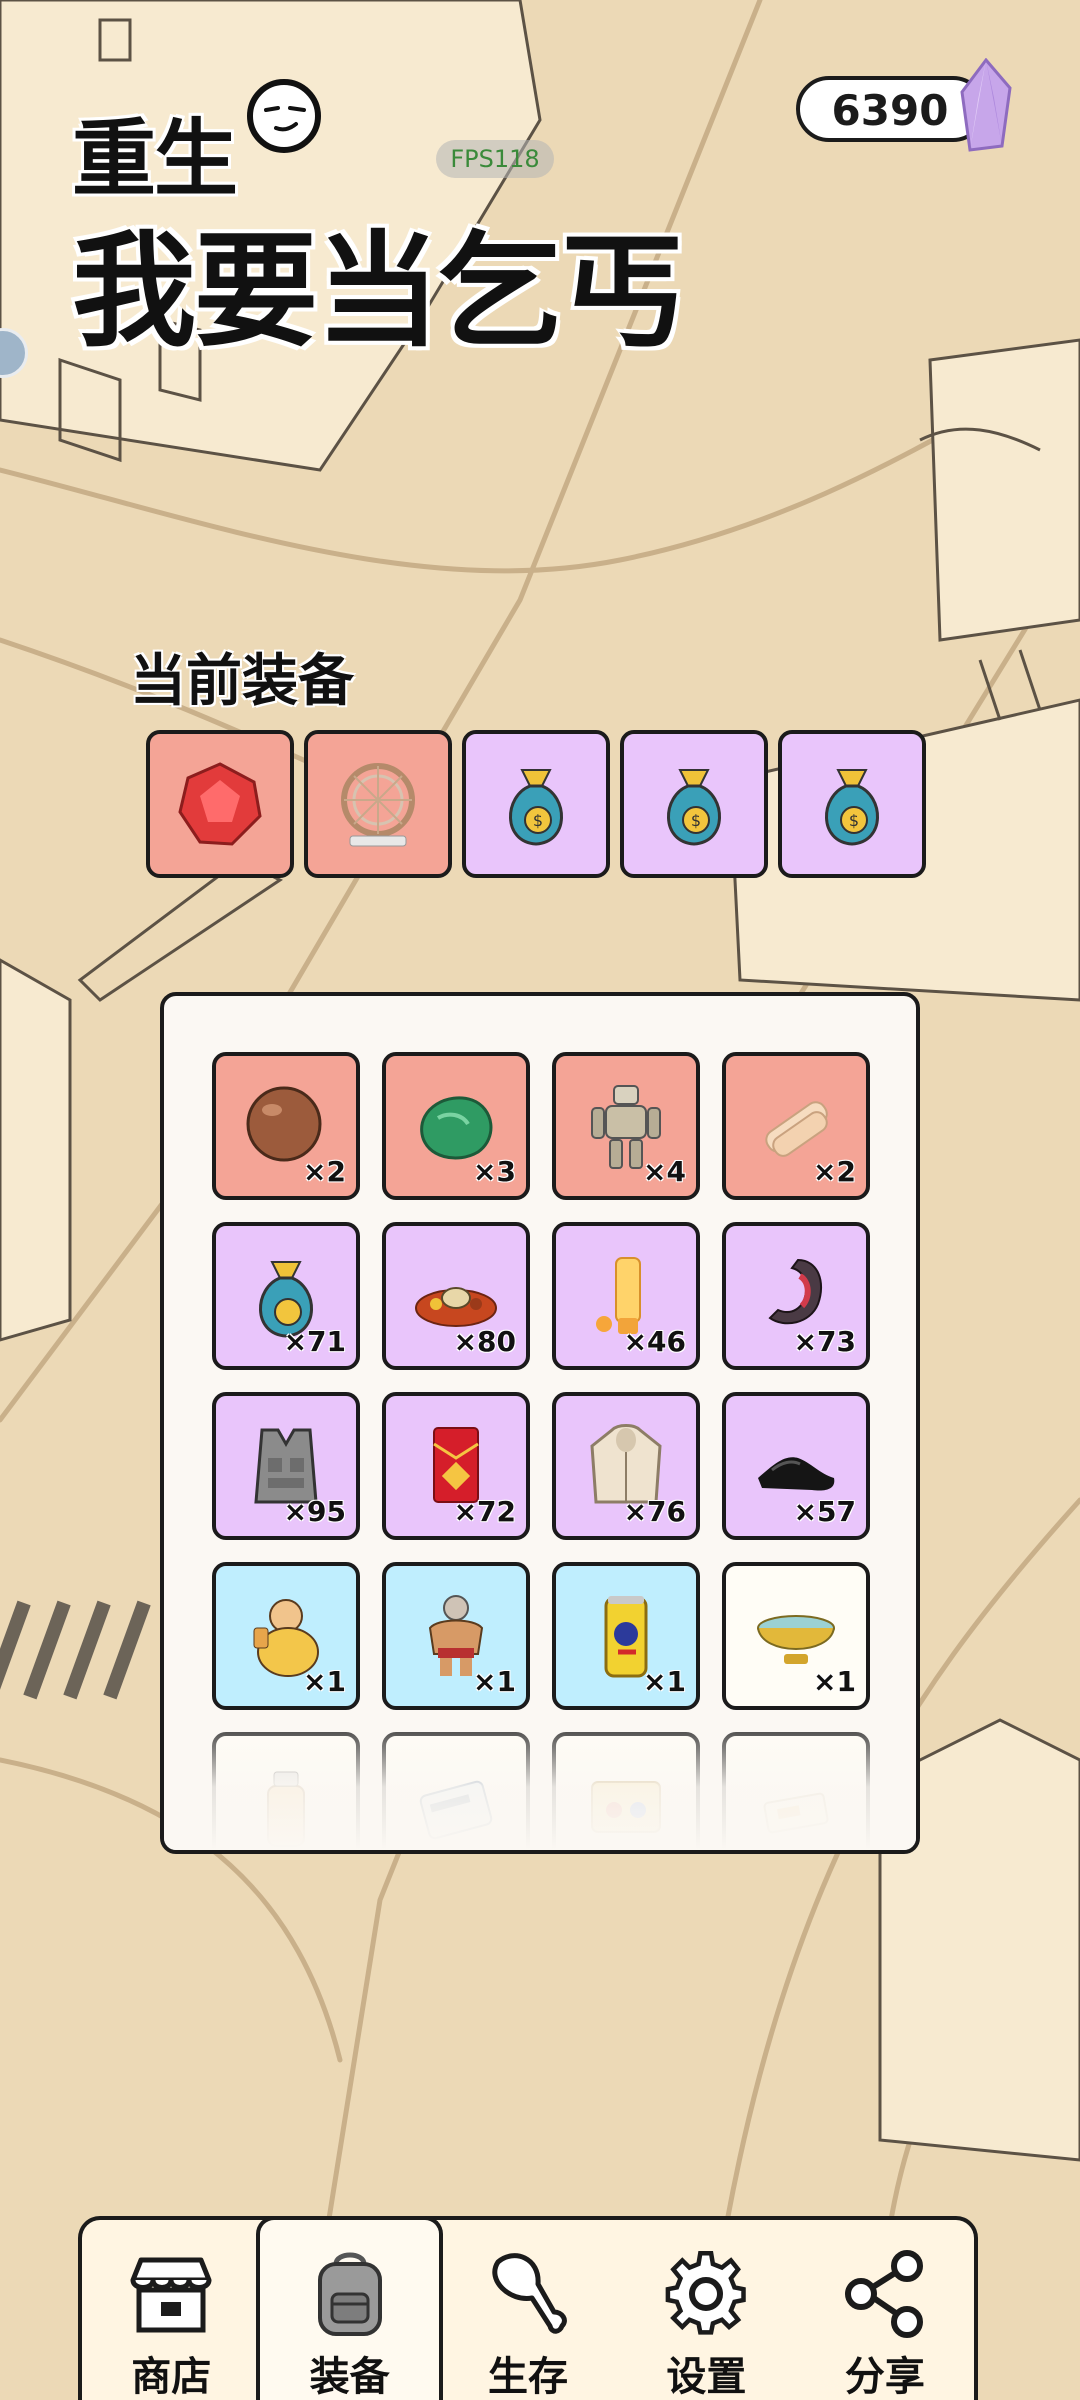  Describe the element at coordinates (378, 292) in the screenshot. I see `game-title-line2: 我要当乞丐` at that location.